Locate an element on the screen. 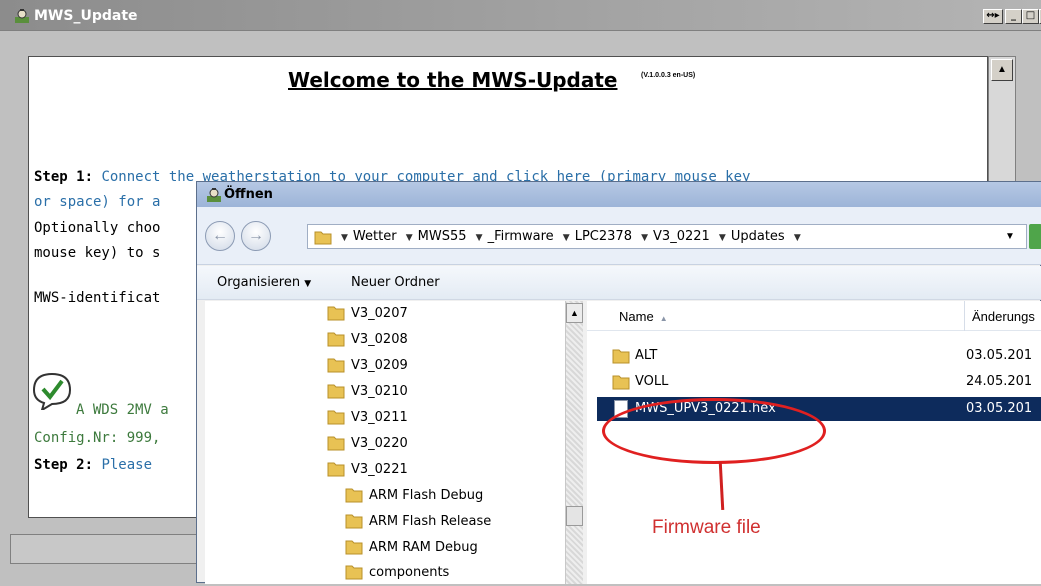 This screenshot has width=1041, height=586. tree-item-label: components is located at coordinates (409, 572).